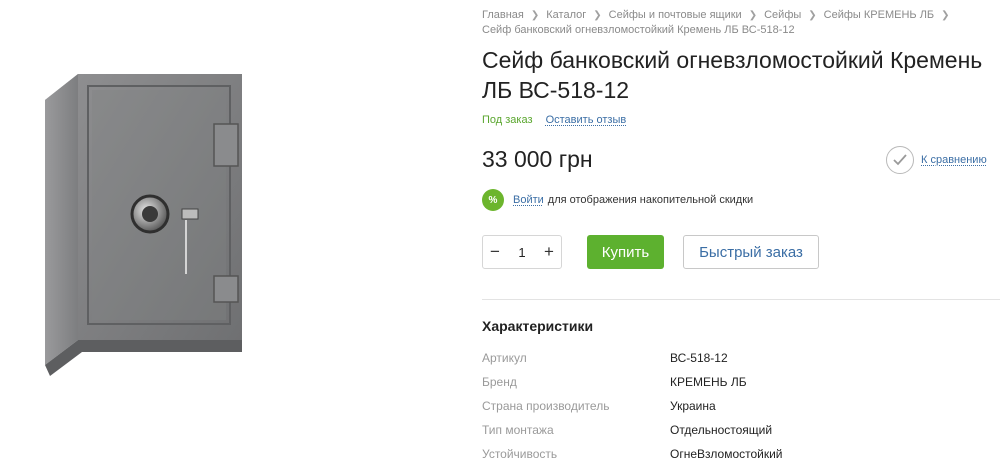 Image resolution: width=1000 pixels, height=468 pixels. I want to click on quantity-plus-button: +, so click(549, 252).